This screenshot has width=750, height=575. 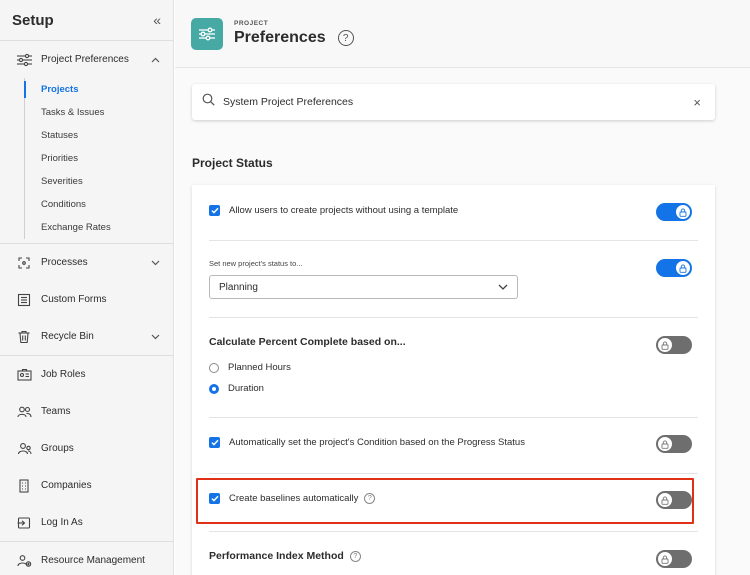 What do you see at coordinates (363, 287) in the screenshot?
I see `new-status-select: Planning` at bounding box center [363, 287].